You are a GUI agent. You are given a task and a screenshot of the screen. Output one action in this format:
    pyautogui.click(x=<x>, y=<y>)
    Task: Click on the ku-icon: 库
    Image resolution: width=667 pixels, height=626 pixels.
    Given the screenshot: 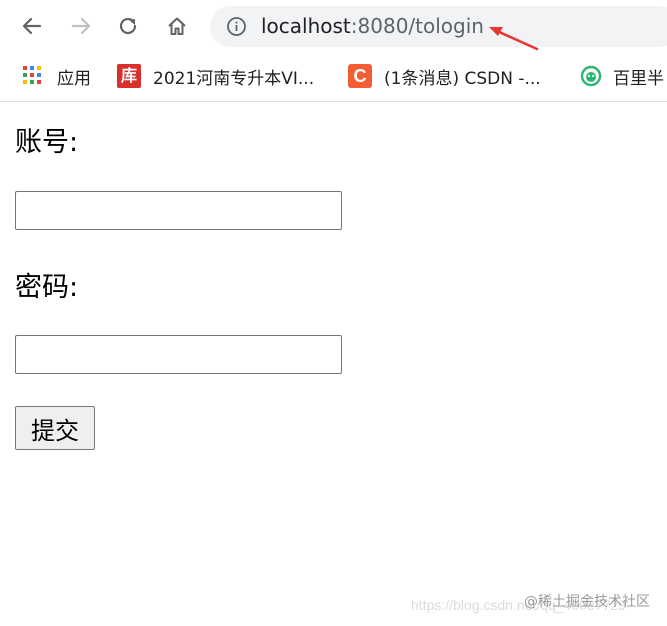 What is the action you would take?
    pyautogui.click(x=129, y=76)
    